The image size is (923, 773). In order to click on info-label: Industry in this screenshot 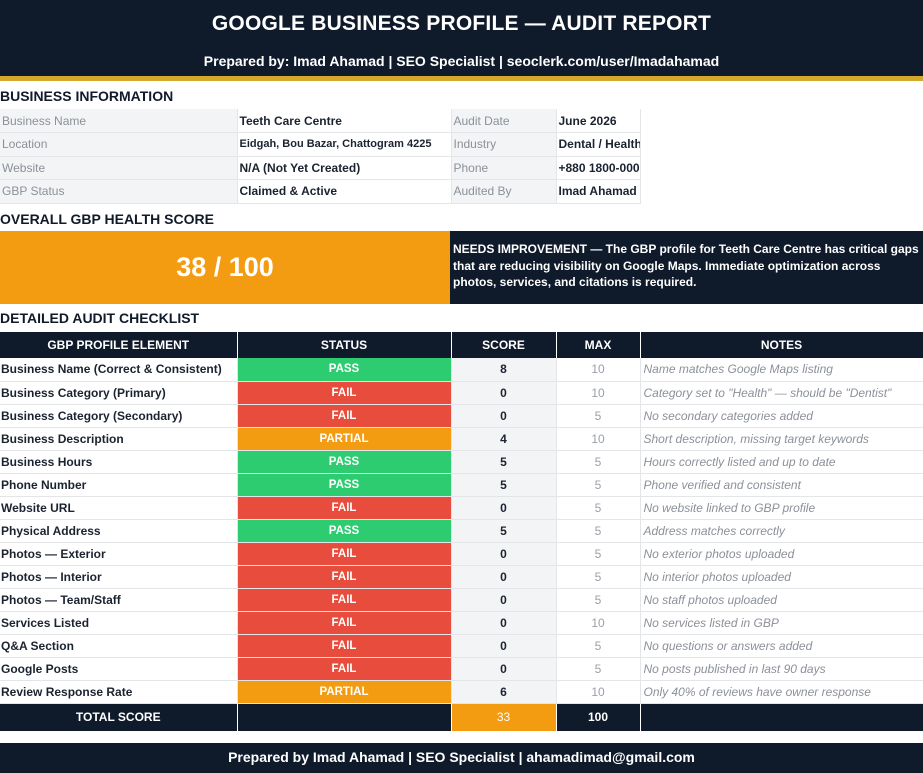, I will do `click(504, 144)`.